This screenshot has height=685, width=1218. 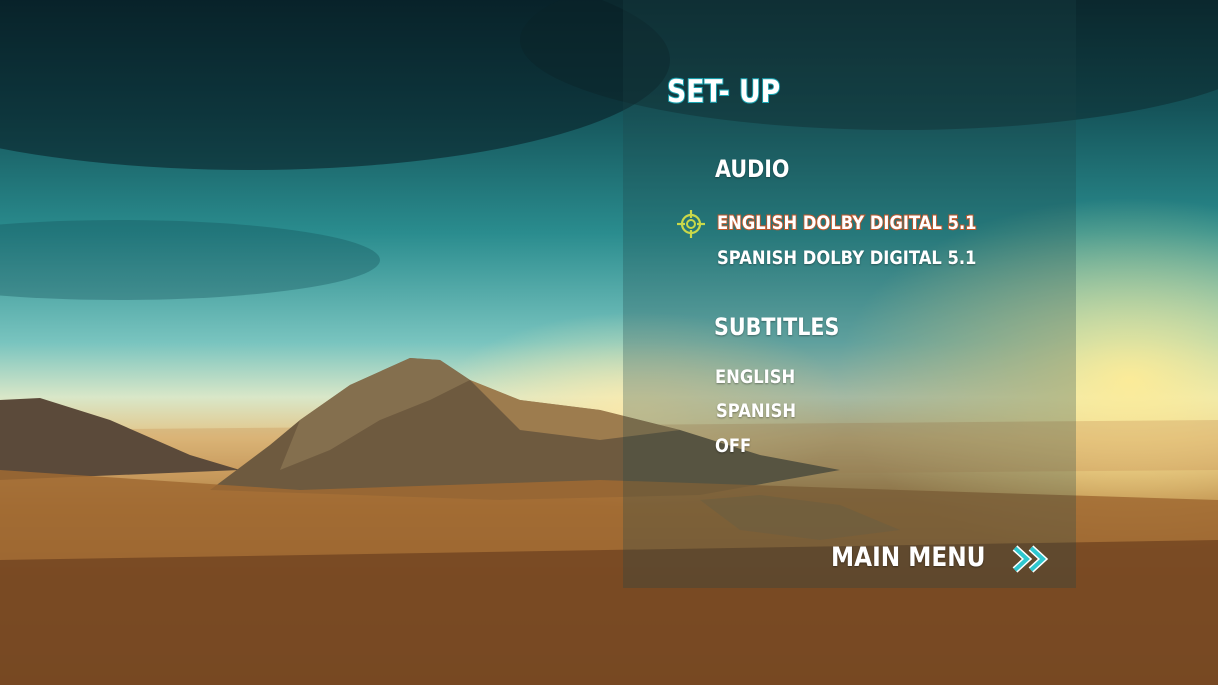 I want to click on subtitle-option-spanish: SPANISH, so click(x=756, y=411).